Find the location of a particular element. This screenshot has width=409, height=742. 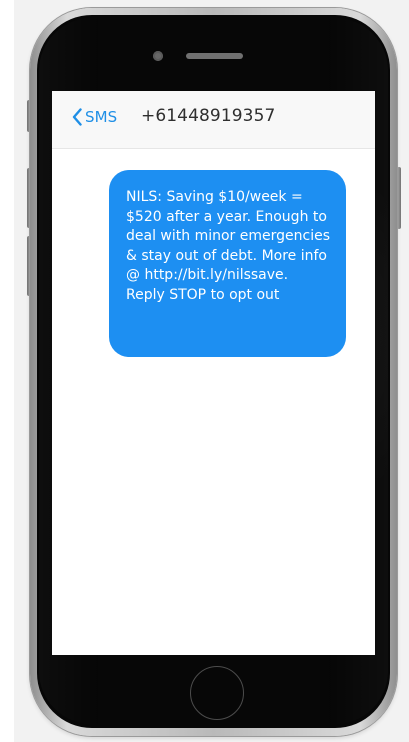

back-button: SMS is located at coordinates (94, 117).